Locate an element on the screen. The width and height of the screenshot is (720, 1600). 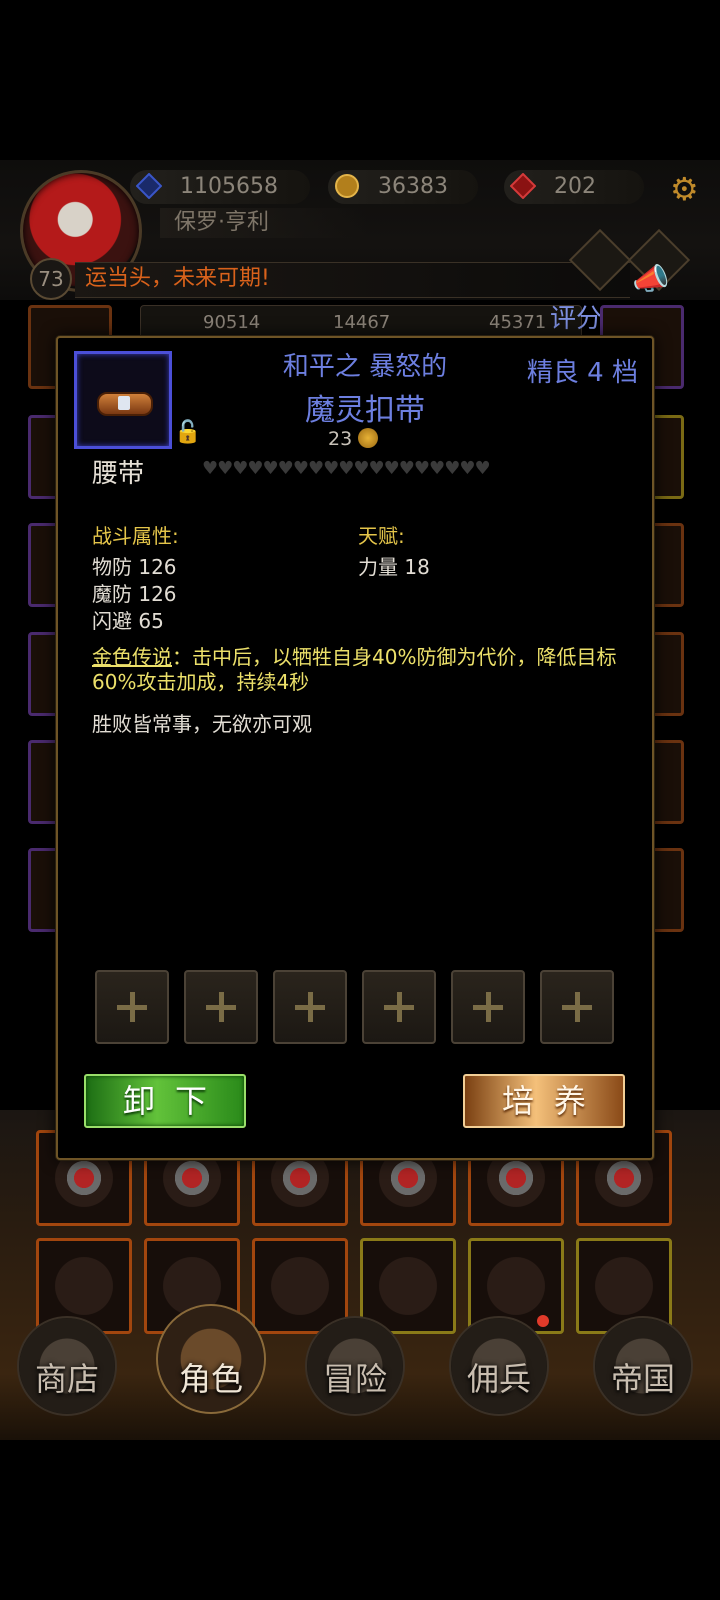
nav-shop-label: 商店 is located at coordinates (66, 1379).